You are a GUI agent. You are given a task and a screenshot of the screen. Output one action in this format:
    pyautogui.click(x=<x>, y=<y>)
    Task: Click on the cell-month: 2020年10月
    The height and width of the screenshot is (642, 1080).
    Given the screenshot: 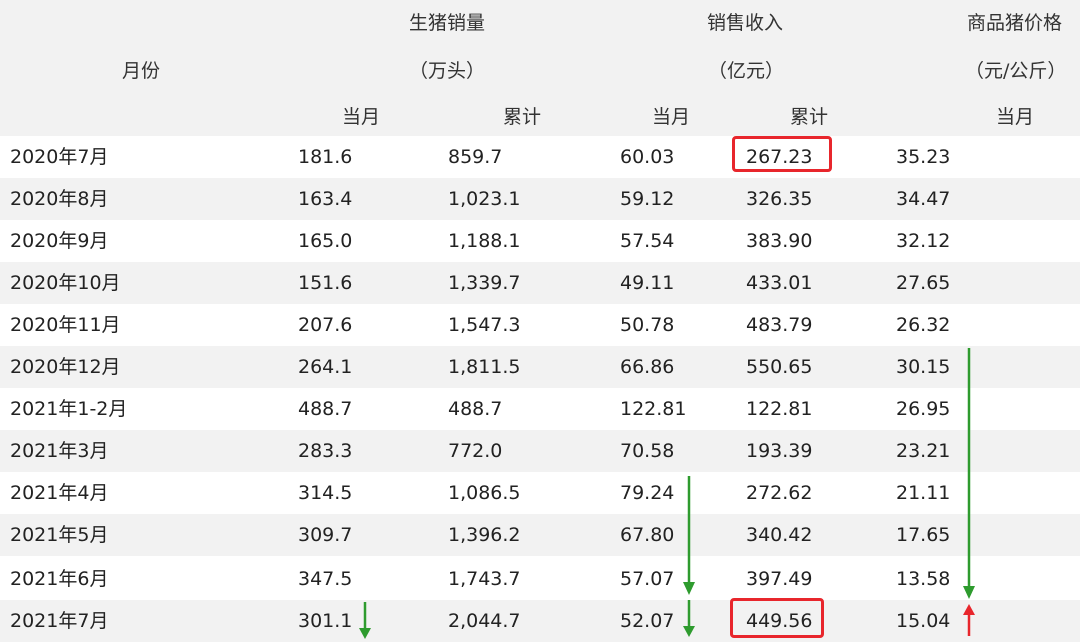 What is the action you would take?
    pyautogui.click(x=65, y=283)
    